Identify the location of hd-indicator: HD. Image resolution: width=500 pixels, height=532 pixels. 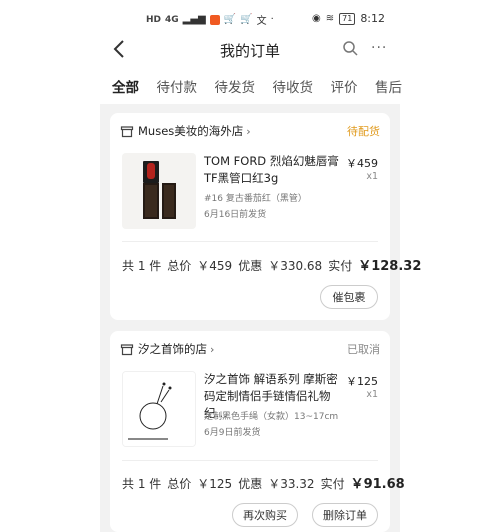
(154, 19).